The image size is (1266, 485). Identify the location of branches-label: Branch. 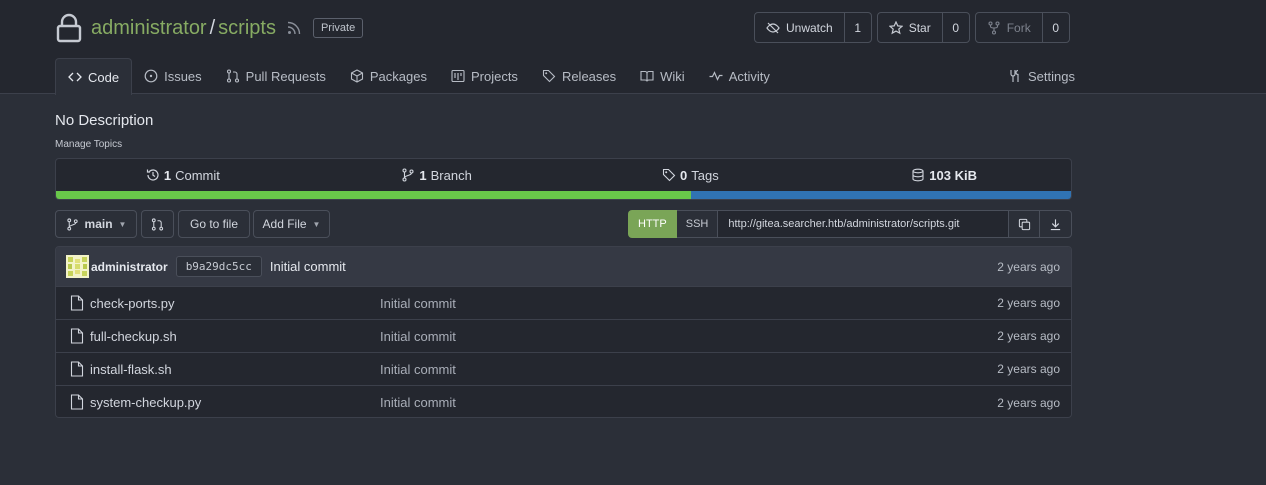
(451, 175).